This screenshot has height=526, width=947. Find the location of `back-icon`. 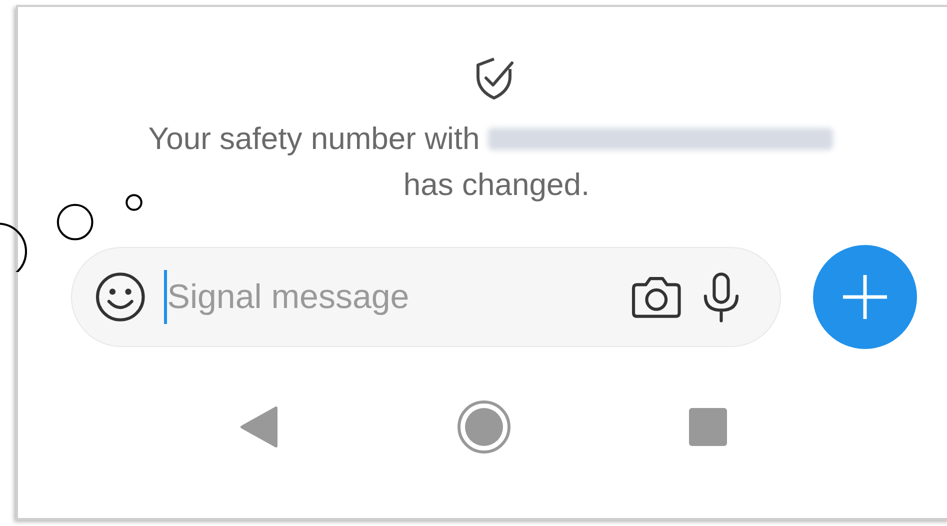

back-icon is located at coordinates (260, 427).